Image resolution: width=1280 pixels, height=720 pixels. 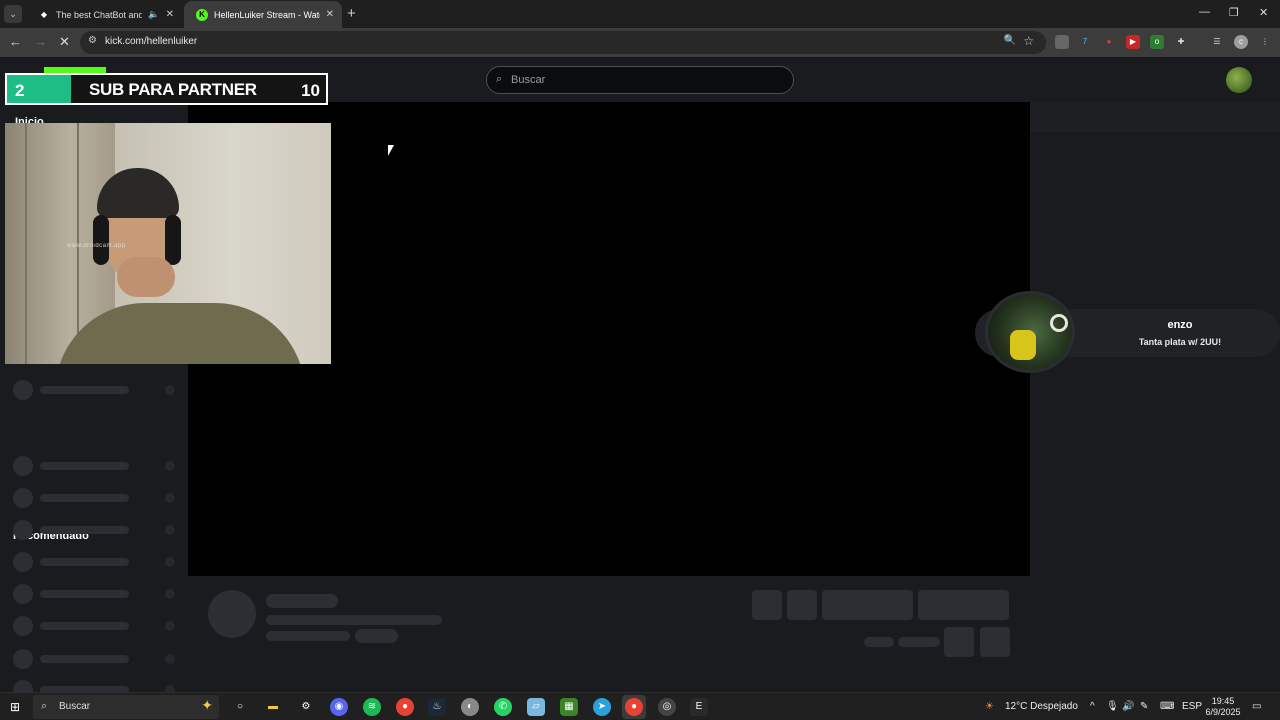 What do you see at coordinates (372, 707) in the screenshot?
I see `spotify-icon: ≋` at bounding box center [372, 707].